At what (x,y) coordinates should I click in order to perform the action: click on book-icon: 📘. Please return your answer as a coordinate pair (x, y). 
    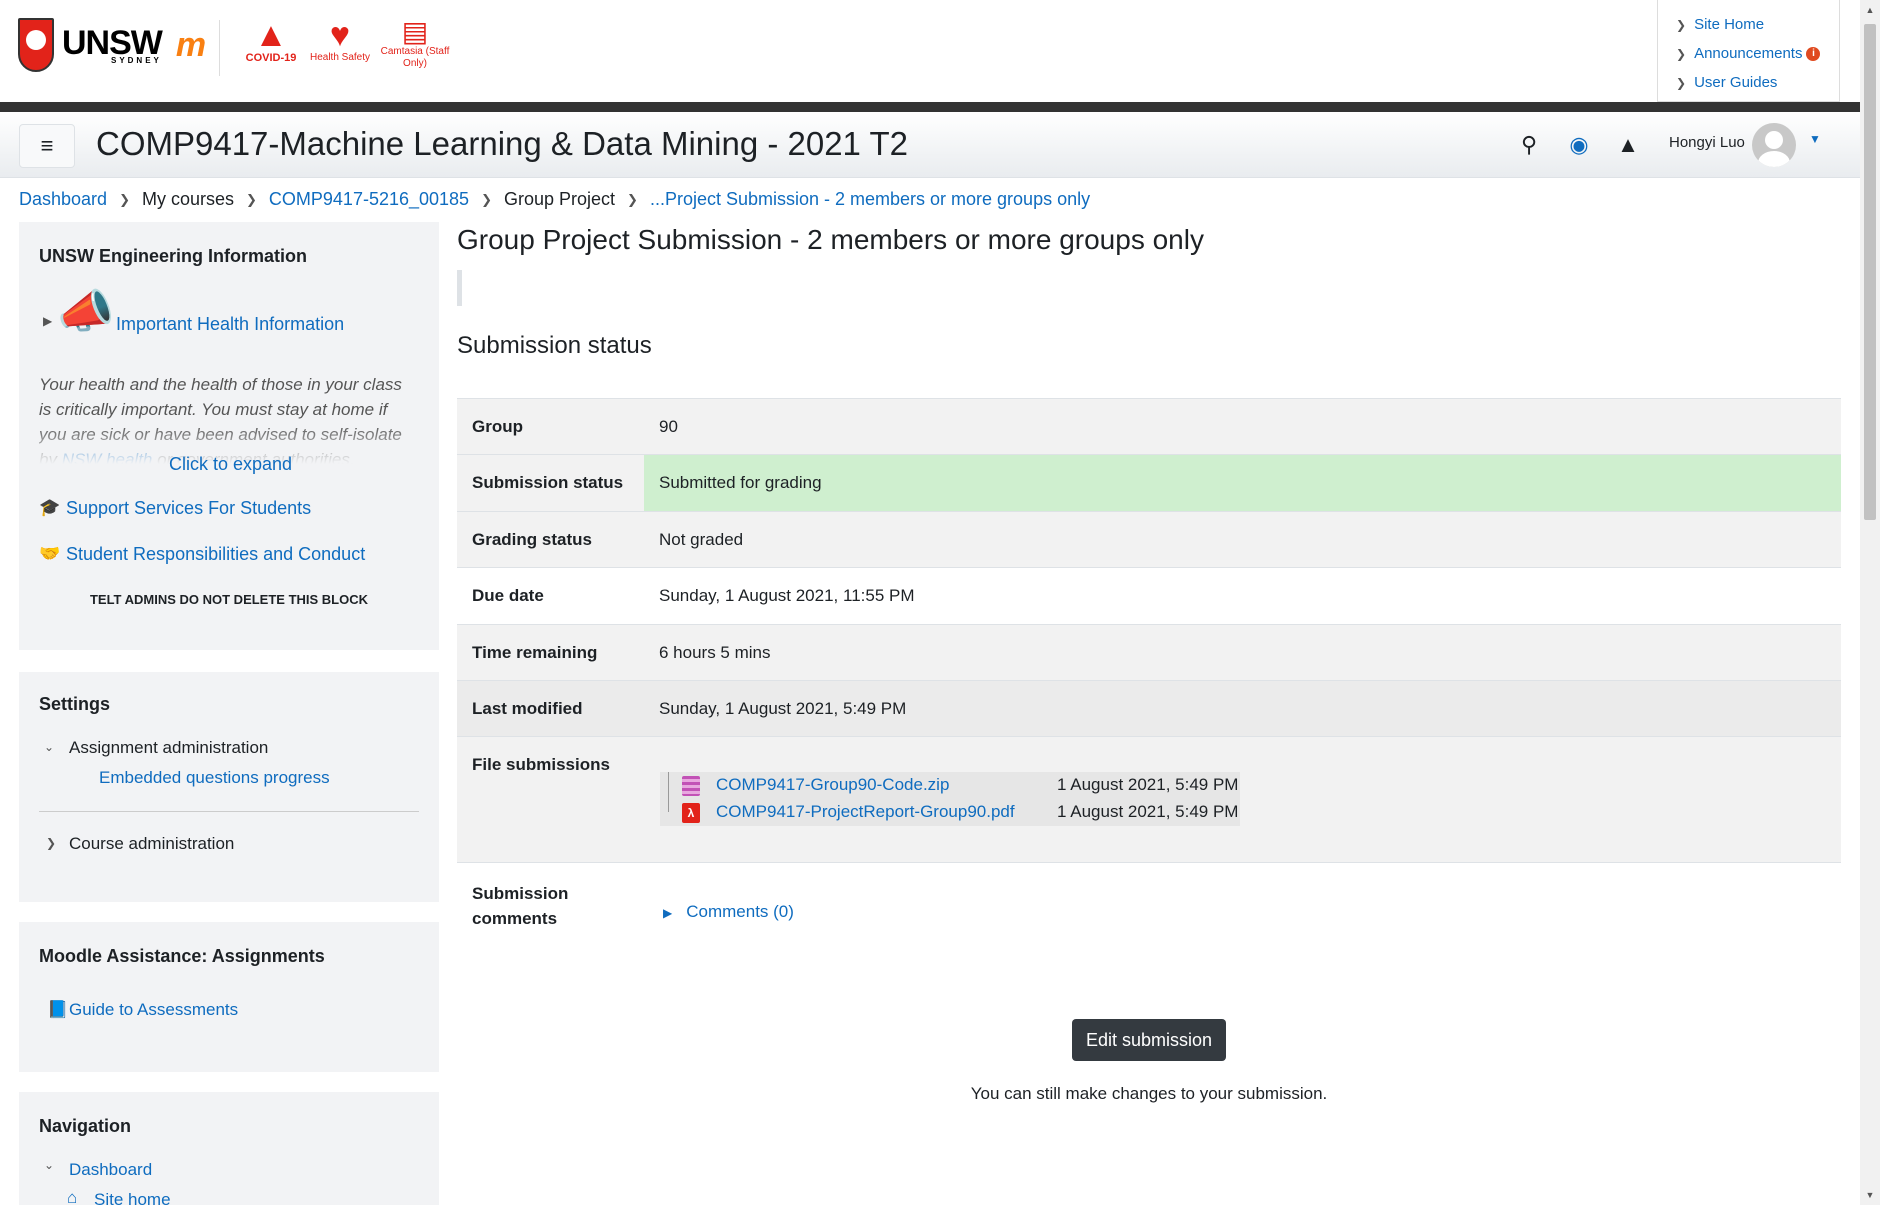
    Looking at the image, I should click on (58, 1009).